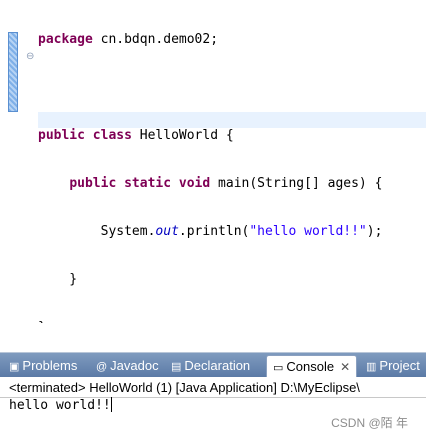 Image resolution: width=426 pixels, height=439 pixels. I want to click on keyword: void, so click(194, 183).